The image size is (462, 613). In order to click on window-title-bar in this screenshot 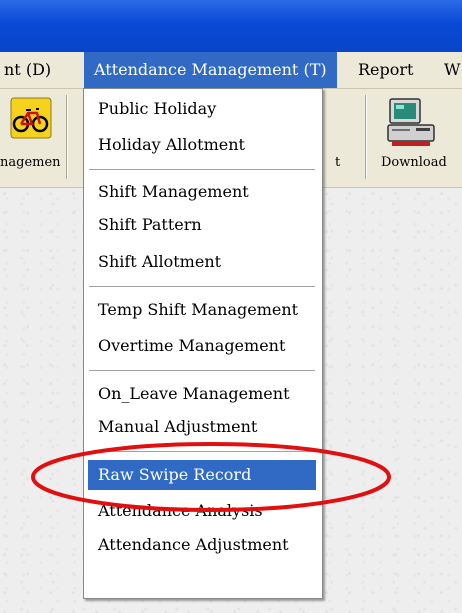, I will do `click(231, 26)`.